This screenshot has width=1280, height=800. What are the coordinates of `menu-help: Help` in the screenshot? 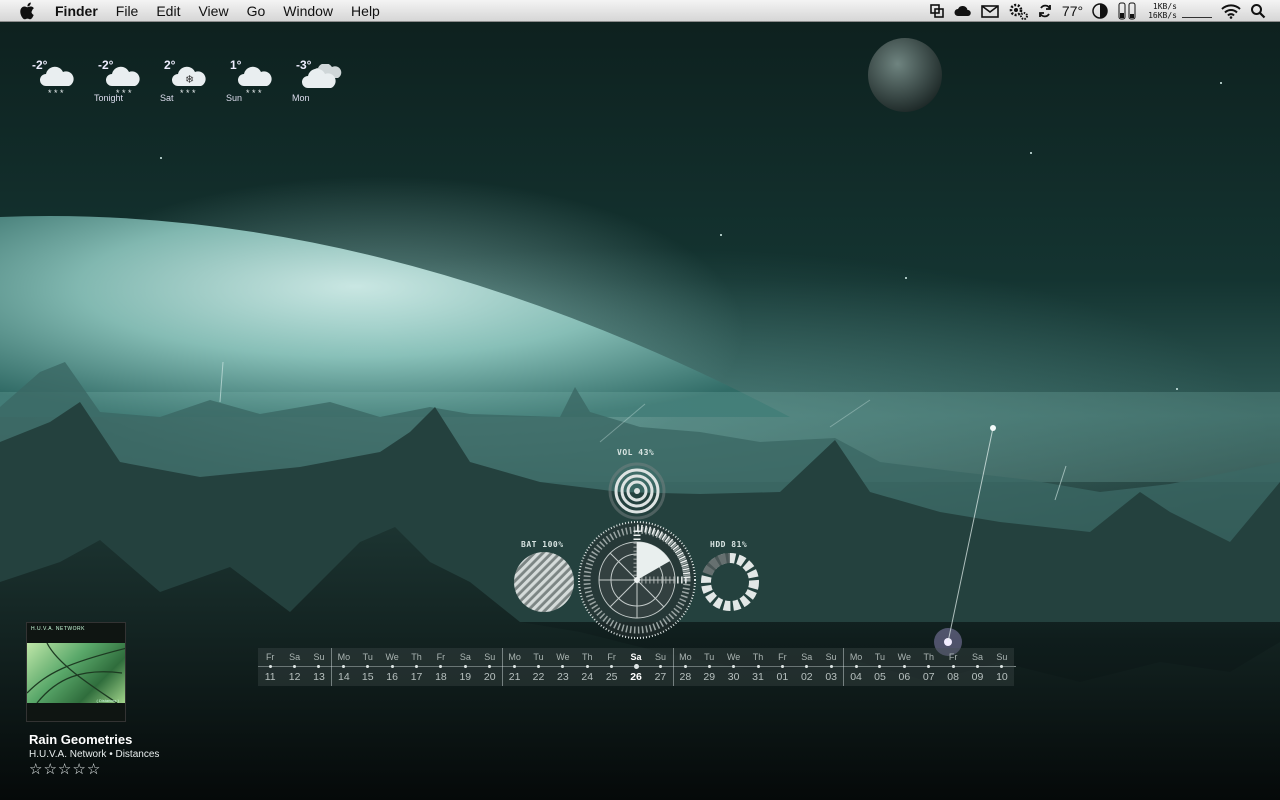 It's located at (365, 11).